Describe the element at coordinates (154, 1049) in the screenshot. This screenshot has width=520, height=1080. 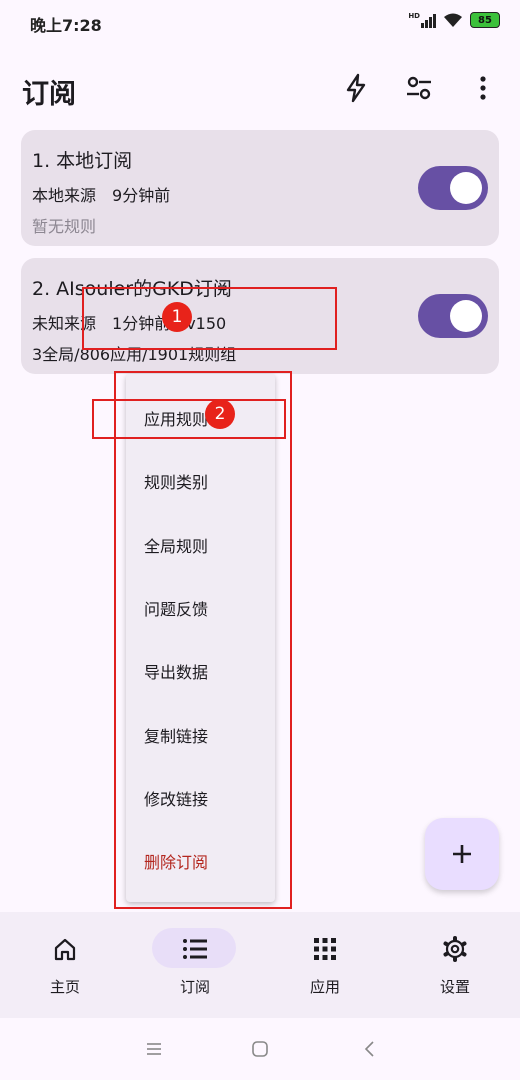
I see `recents-icon` at that location.